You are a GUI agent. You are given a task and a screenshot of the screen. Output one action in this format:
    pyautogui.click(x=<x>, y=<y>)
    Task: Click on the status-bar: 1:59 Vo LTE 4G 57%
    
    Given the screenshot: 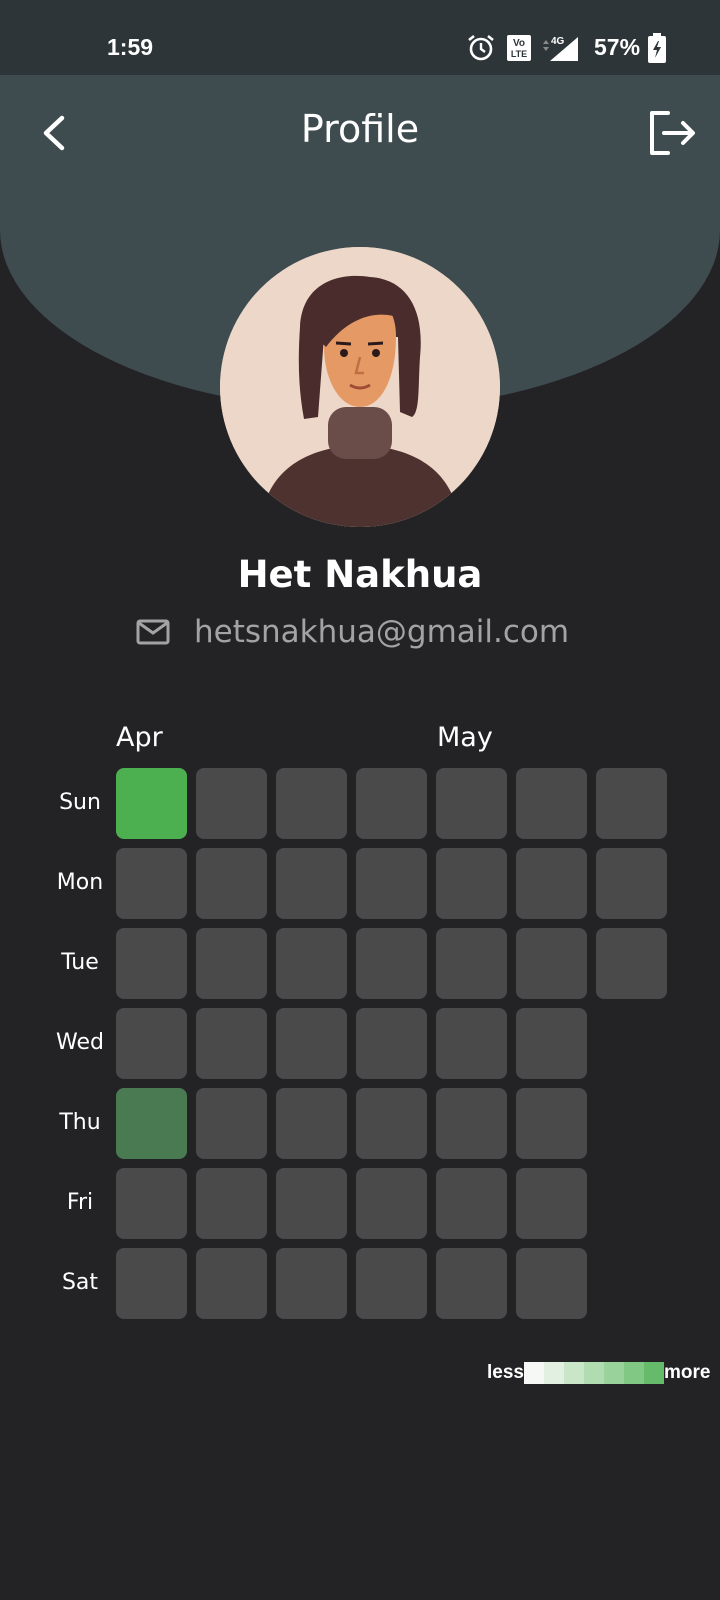 What is the action you would take?
    pyautogui.click(x=360, y=37)
    